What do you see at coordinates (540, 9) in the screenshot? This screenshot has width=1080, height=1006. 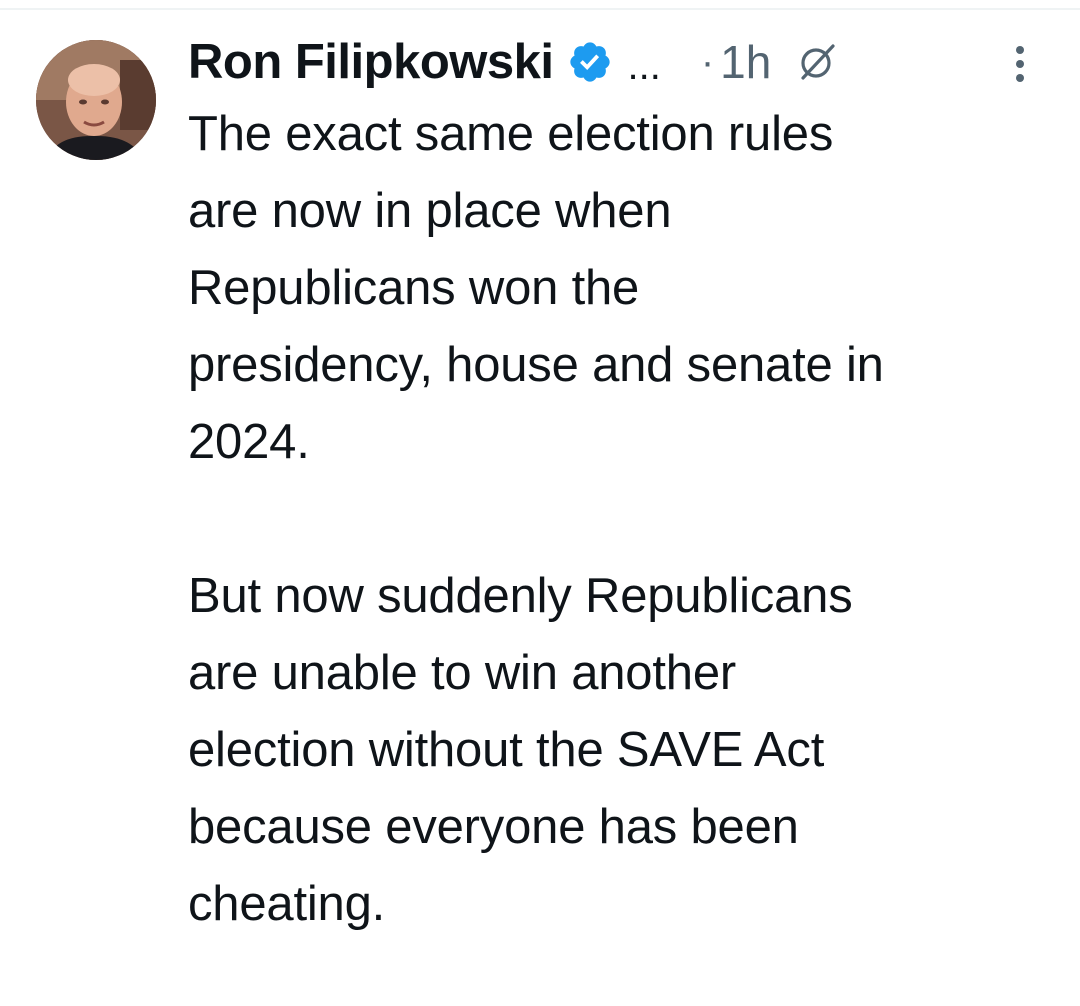 I see `top-divider` at bounding box center [540, 9].